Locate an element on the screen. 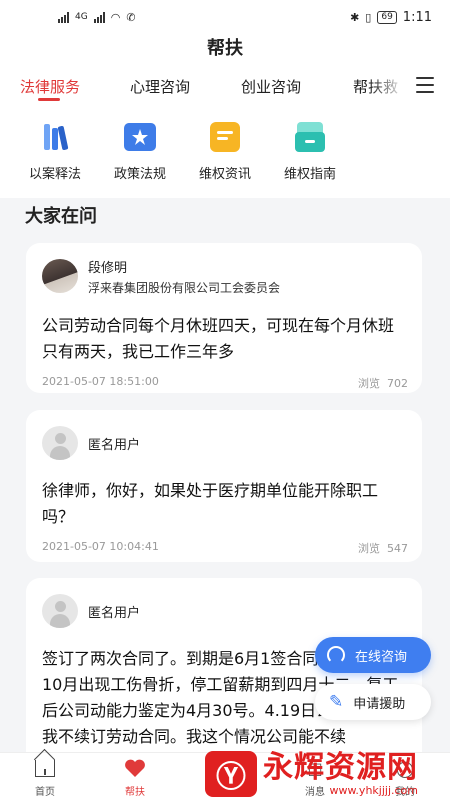 The image size is (450, 800). status-right: ✱ ▯ 69 1:11 is located at coordinates (391, 17).